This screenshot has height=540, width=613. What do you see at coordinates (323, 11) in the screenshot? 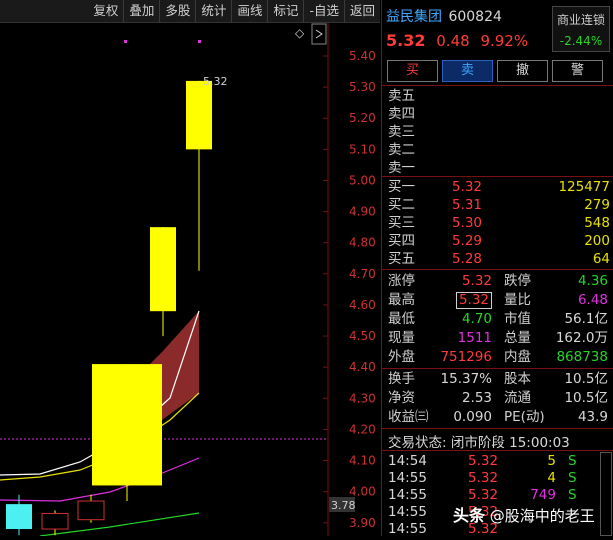
I see `toolbar-button-6: -自选` at bounding box center [323, 11].